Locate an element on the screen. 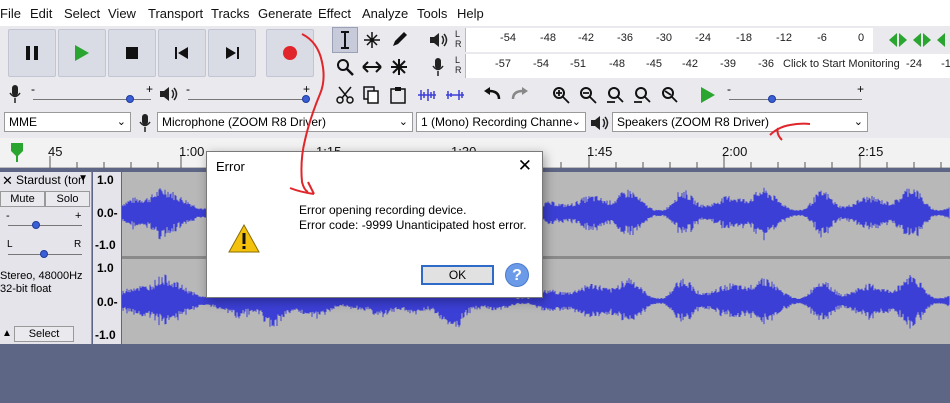  collapse-icon: ▲ is located at coordinates (7, 333).